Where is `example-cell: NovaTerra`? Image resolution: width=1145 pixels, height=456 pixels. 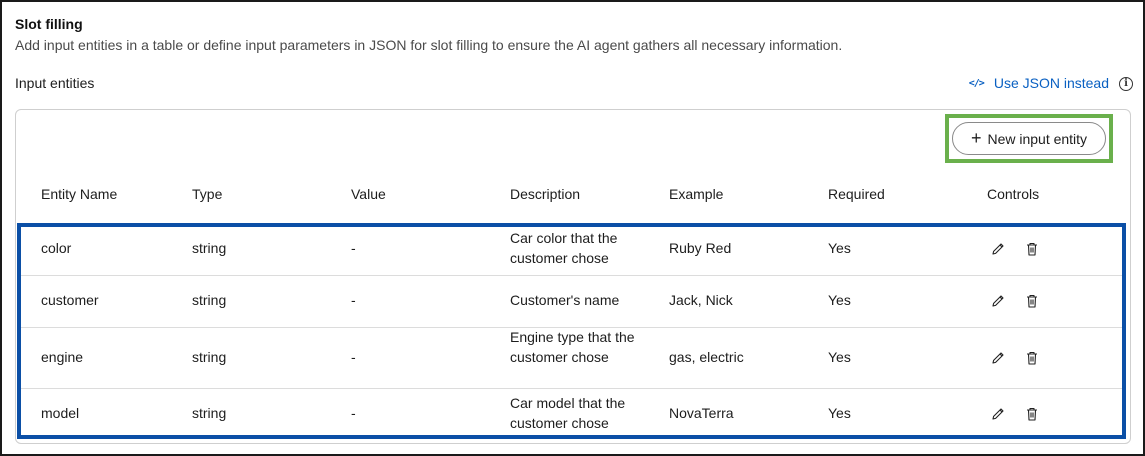 example-cell: NovaTerra is located at coordinates (701, 413).